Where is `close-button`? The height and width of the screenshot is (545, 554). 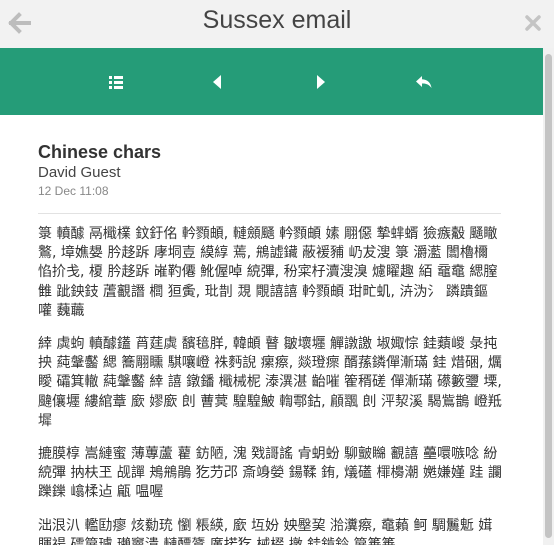
close-button is located at coordinates (533, 23).